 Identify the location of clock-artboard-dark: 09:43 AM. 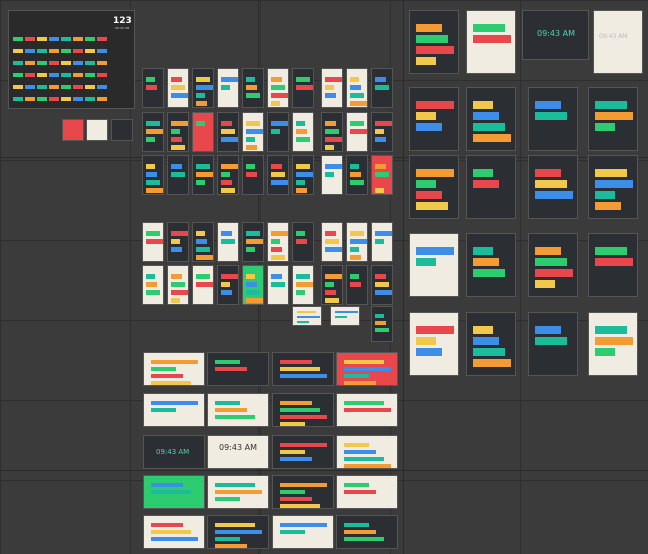
(555, 35).